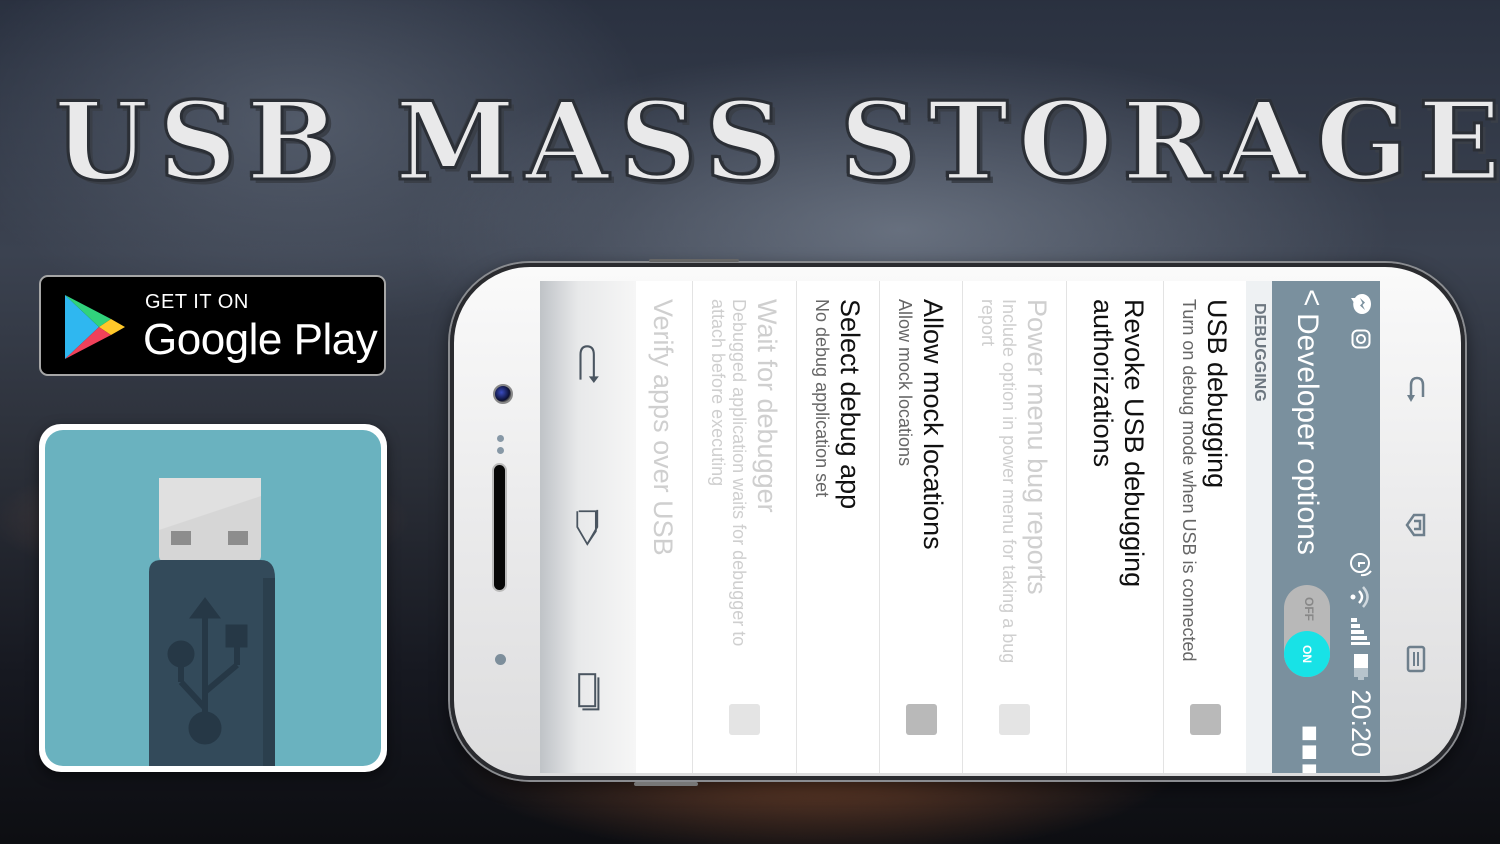  Describe the element at coordinates (1361, 667) in the screenshot. I see `battery-icon` at that location.